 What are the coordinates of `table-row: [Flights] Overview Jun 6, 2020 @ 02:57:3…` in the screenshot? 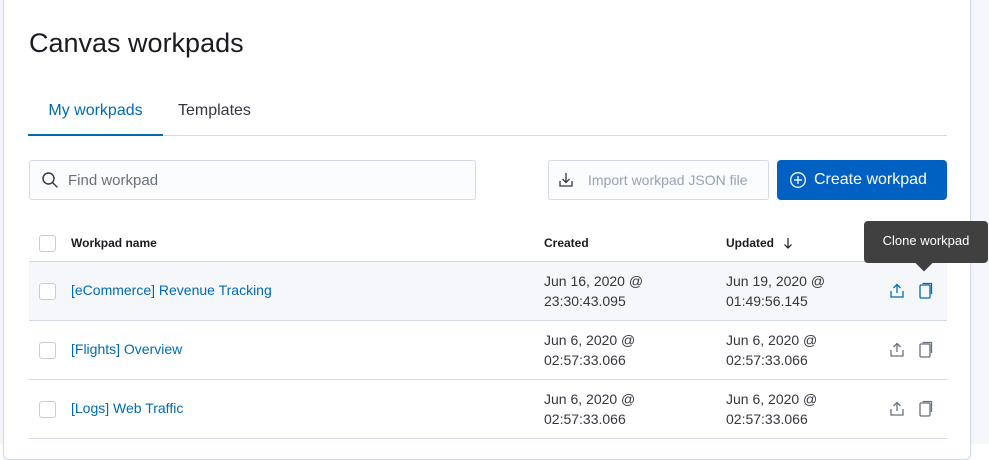 It's located at (488, 350).